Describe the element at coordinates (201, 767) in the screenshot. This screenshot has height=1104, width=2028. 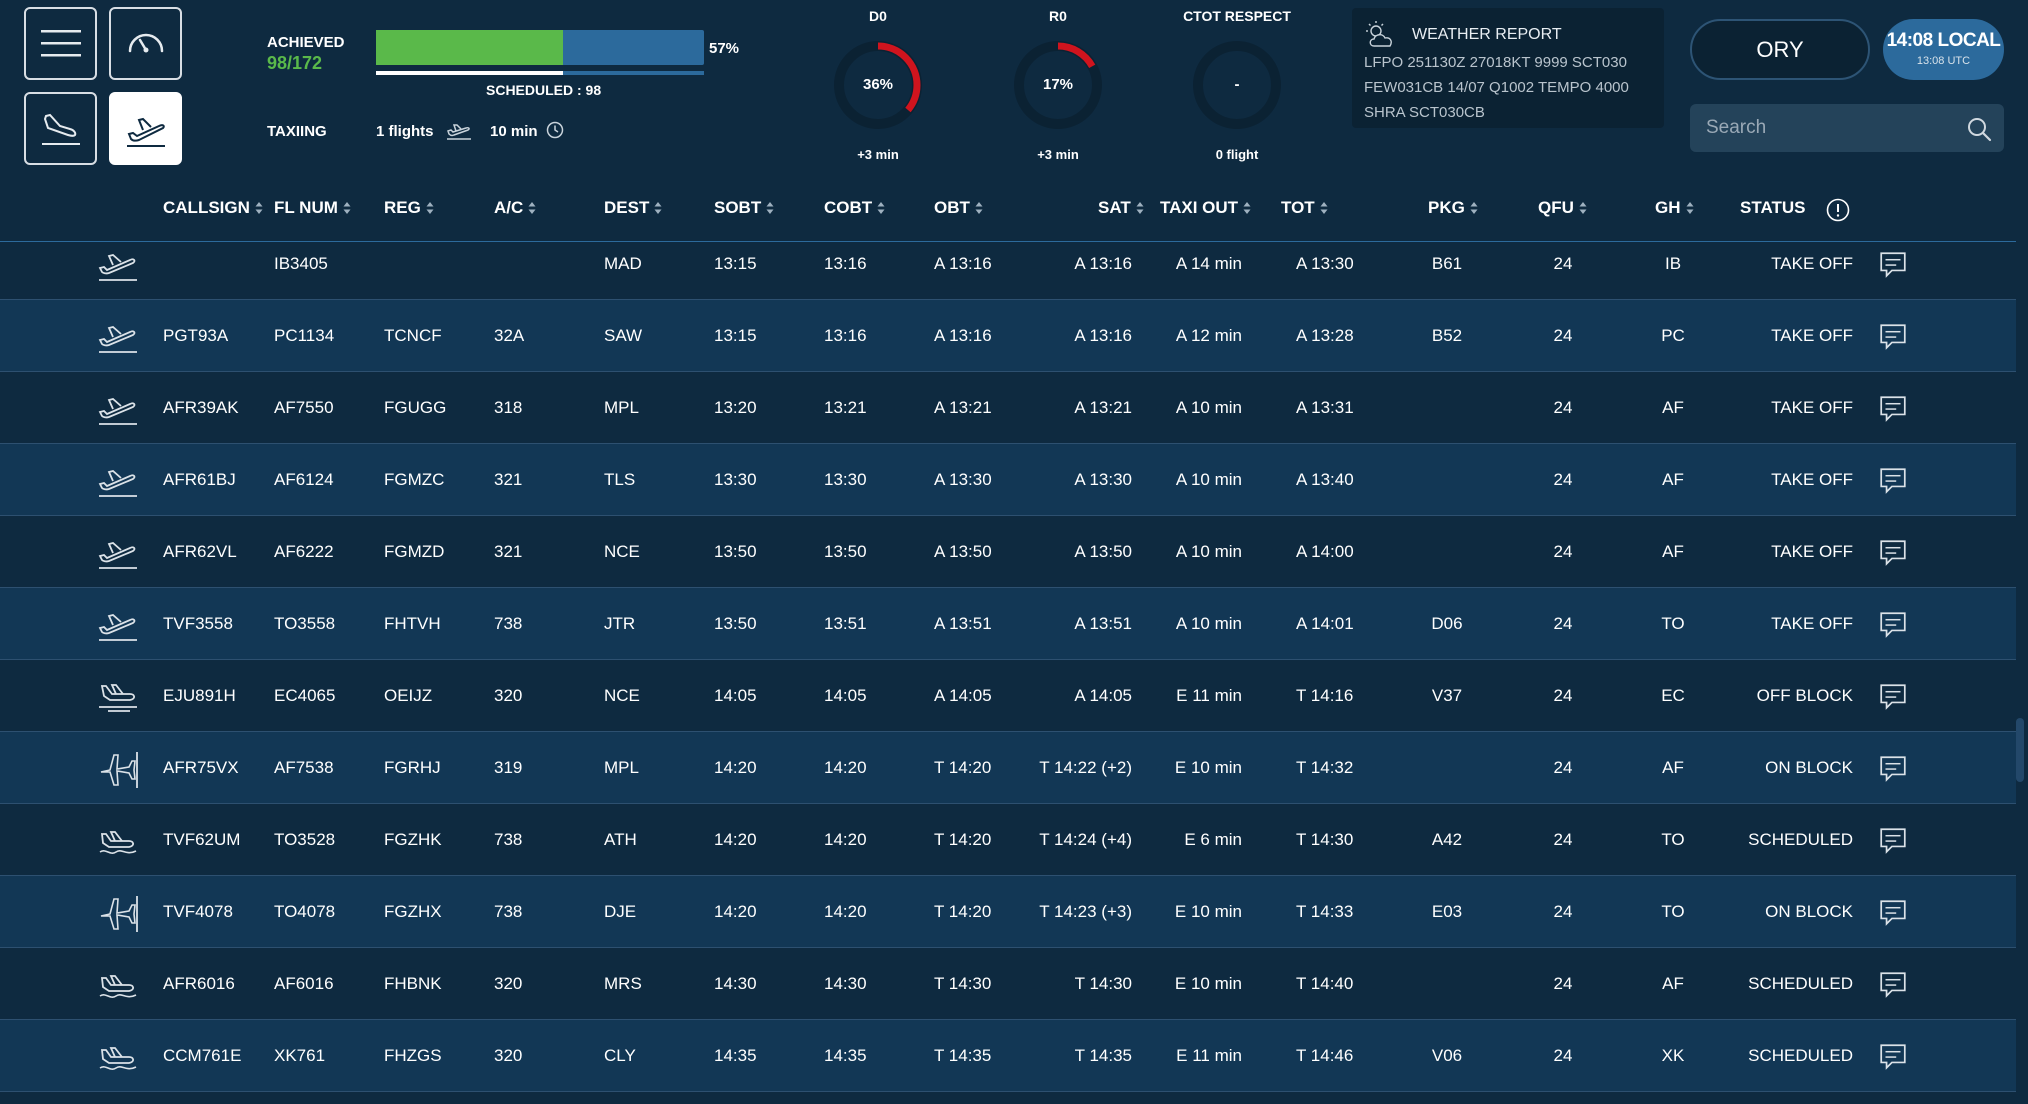
I see `cell-callsign: AFR75VX` at that location.